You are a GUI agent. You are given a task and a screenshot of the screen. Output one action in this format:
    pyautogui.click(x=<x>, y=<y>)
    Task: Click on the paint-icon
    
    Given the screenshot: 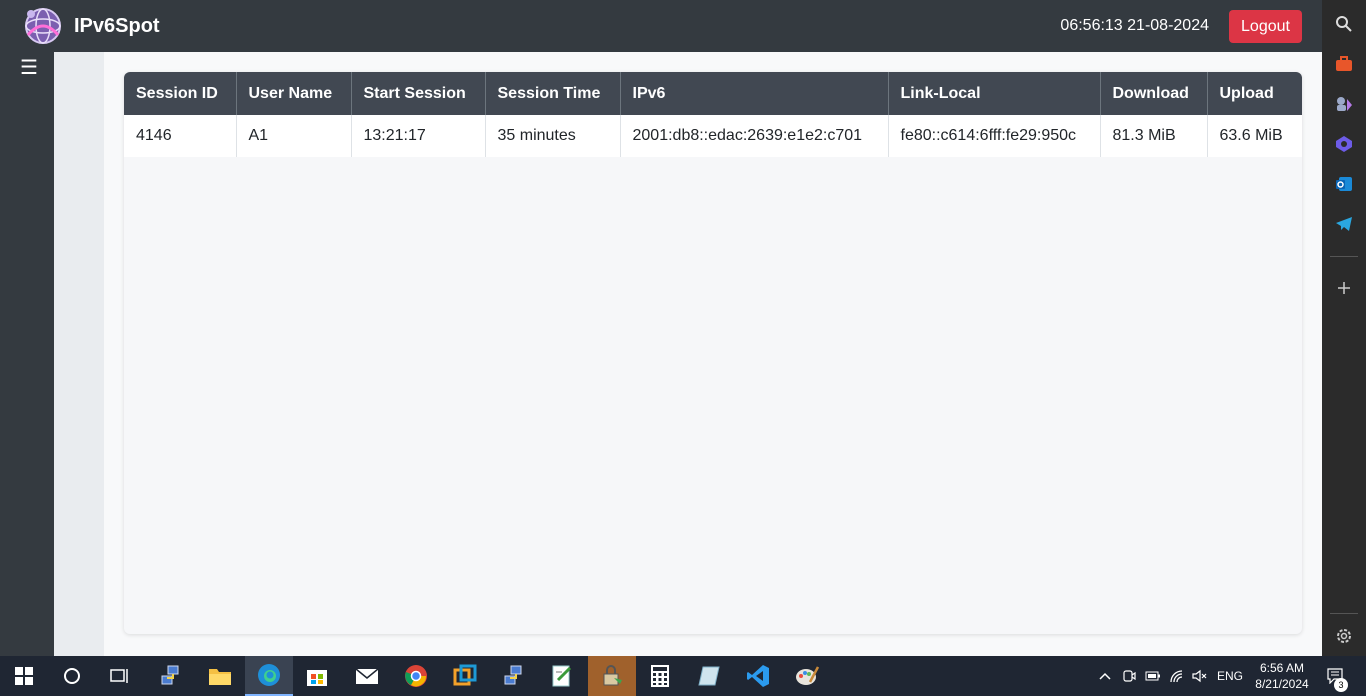 What is the action you would take?
    pyautogui.click(x=807, y=676)
    